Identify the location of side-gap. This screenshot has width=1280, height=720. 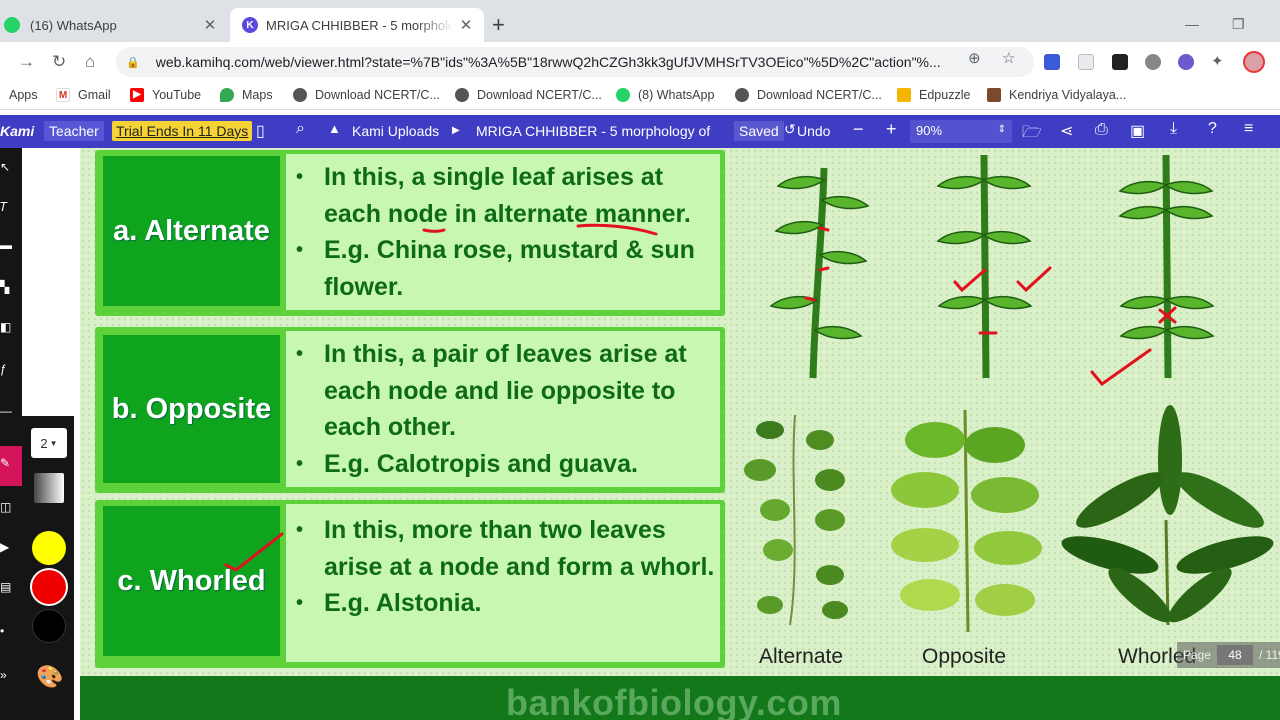
(51, 282).